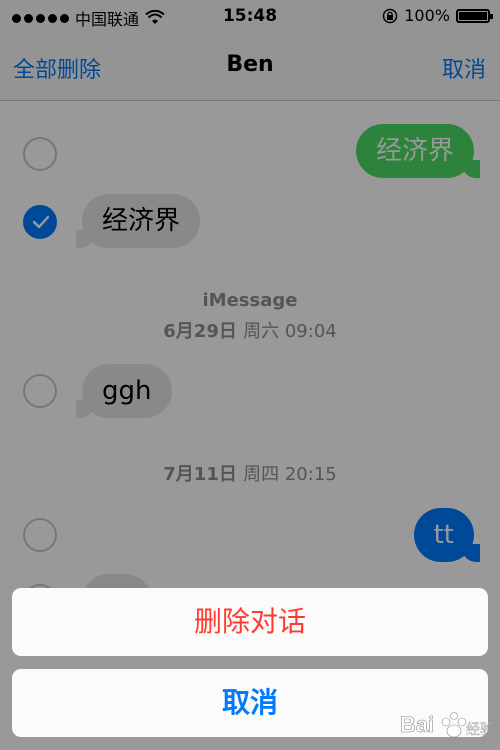 The height and width of the screenshot is (750, 500). Describe the element at coordinates (445, 725) in the screenshot. I see `baidu-watermark-logo: Bai 经验` at that location.